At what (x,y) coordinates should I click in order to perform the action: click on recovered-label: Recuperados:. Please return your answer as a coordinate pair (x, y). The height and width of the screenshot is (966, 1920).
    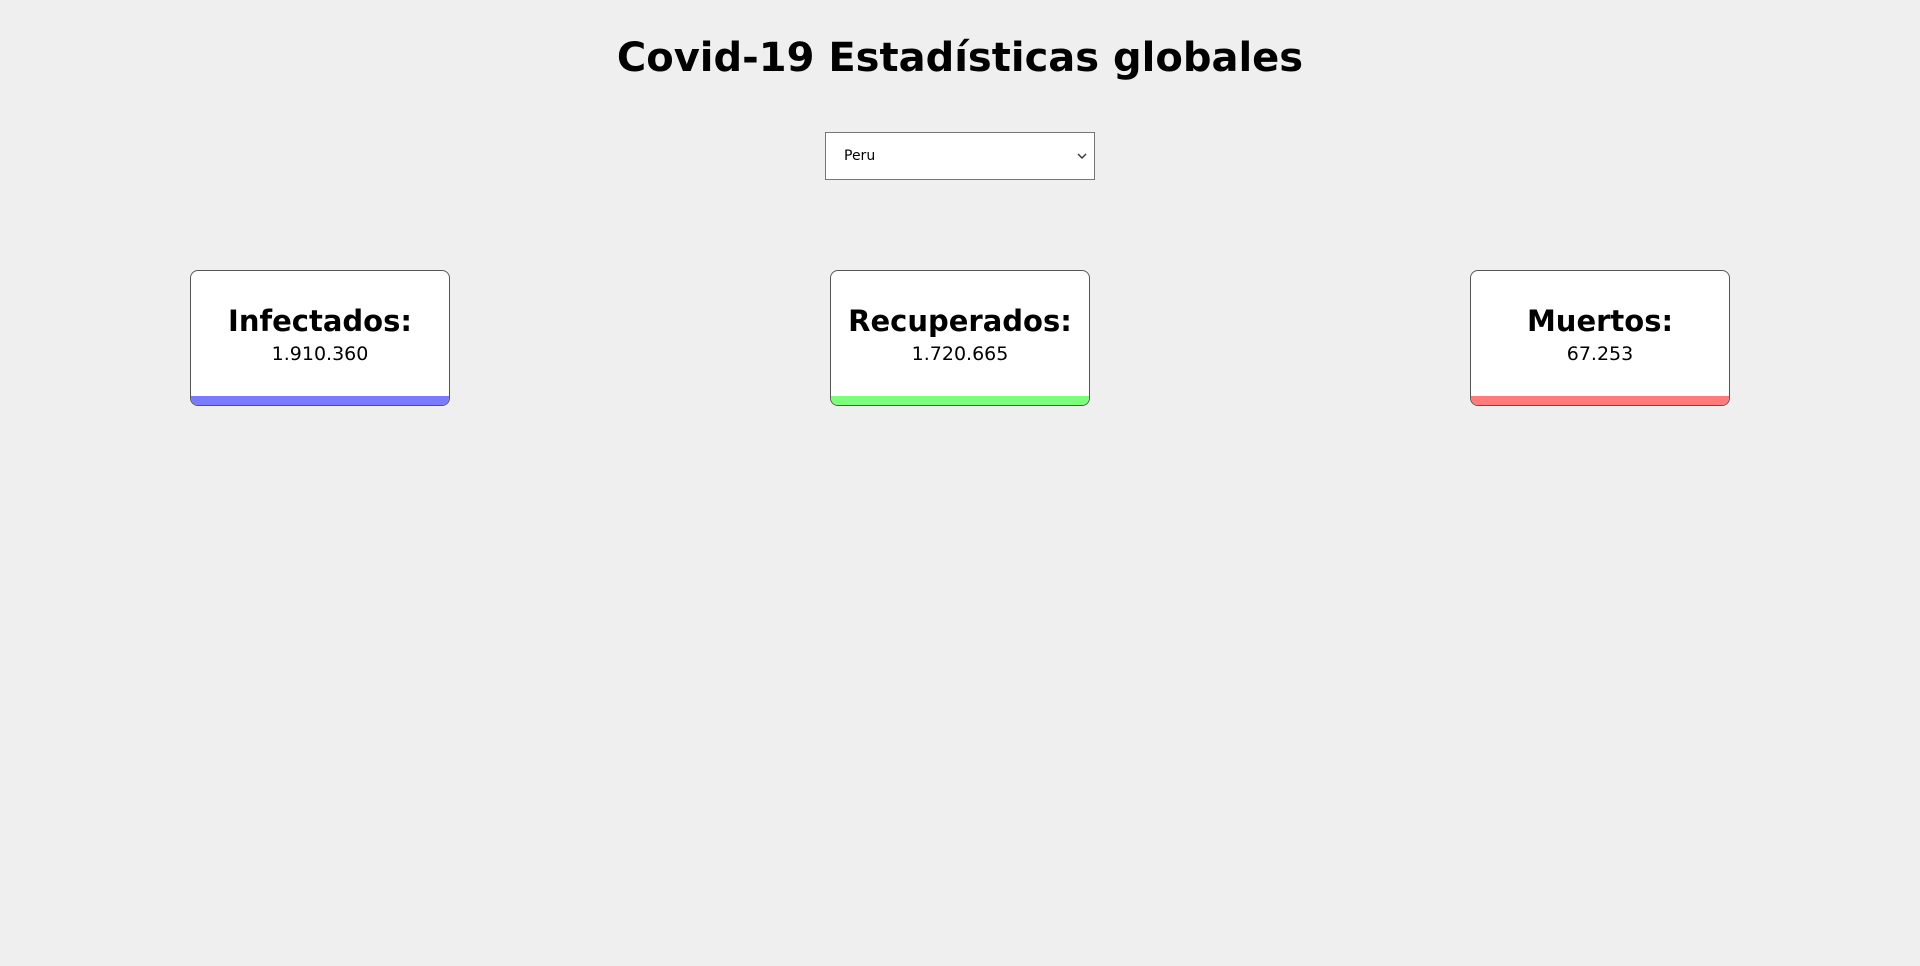
    Looking at the image, I should click on (960, 321).